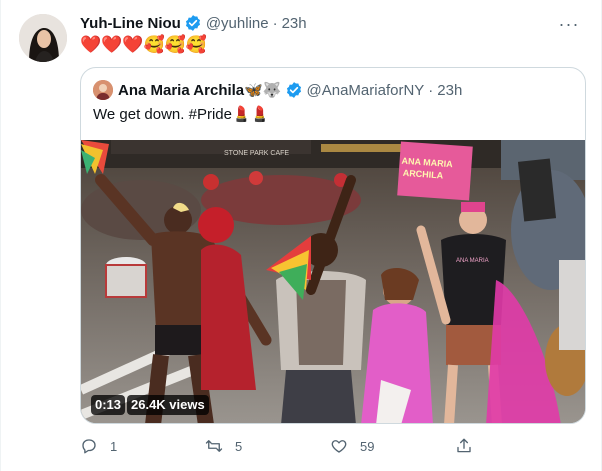 Image resolution: width=602 pixels, height=471 pixels. I want to click on quoted-header: Ana Maria Archila🦋🐺 @AnaMariaforNY · 23h, so click(277, 90).